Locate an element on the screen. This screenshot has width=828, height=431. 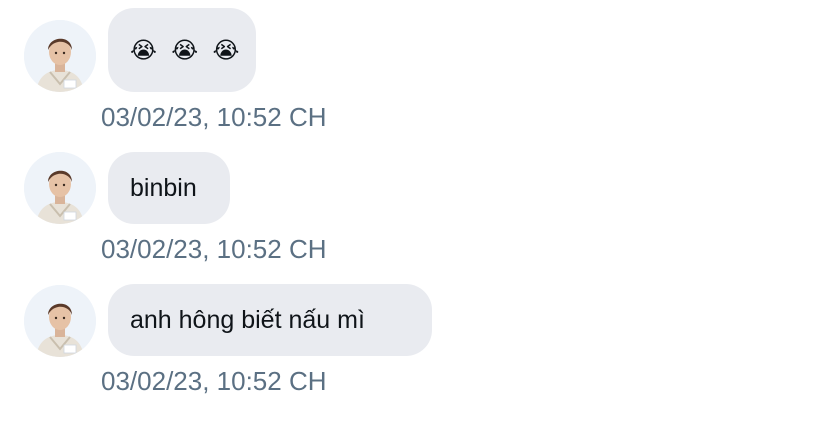
message-bubble: binbin is located at coordinates (169, 188).